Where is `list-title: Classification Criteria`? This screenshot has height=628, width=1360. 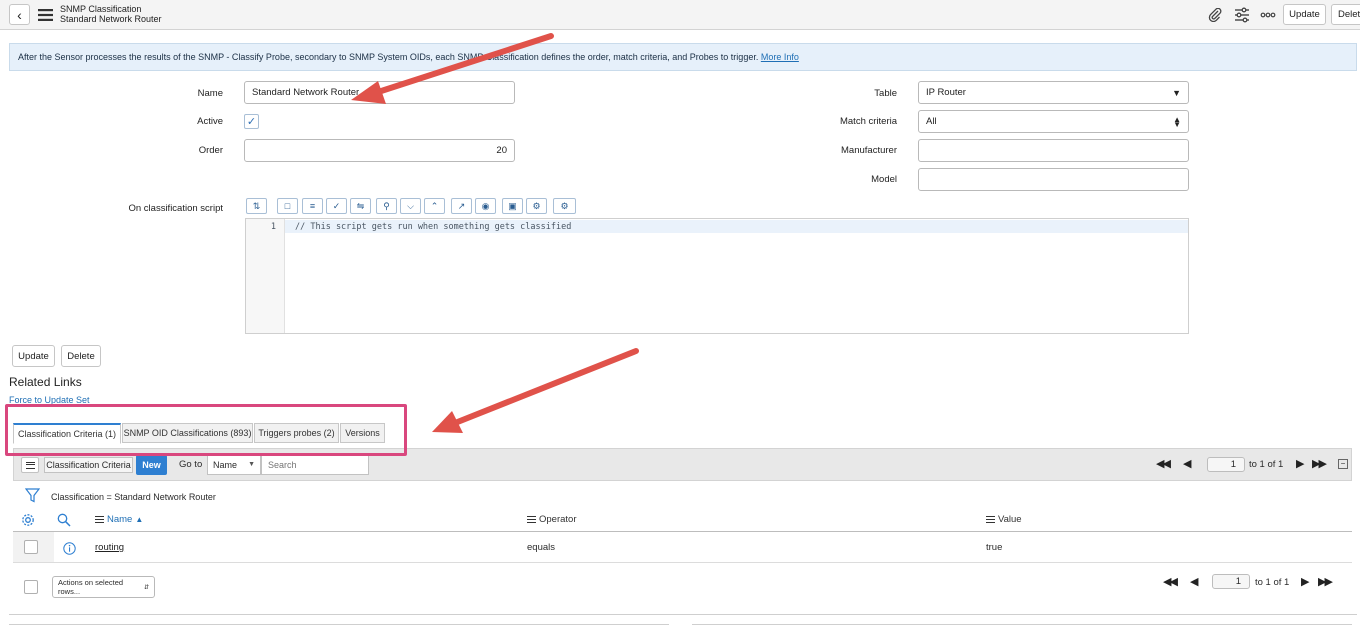 list-title: Classification Criteria is located at coordinates (88, 465).